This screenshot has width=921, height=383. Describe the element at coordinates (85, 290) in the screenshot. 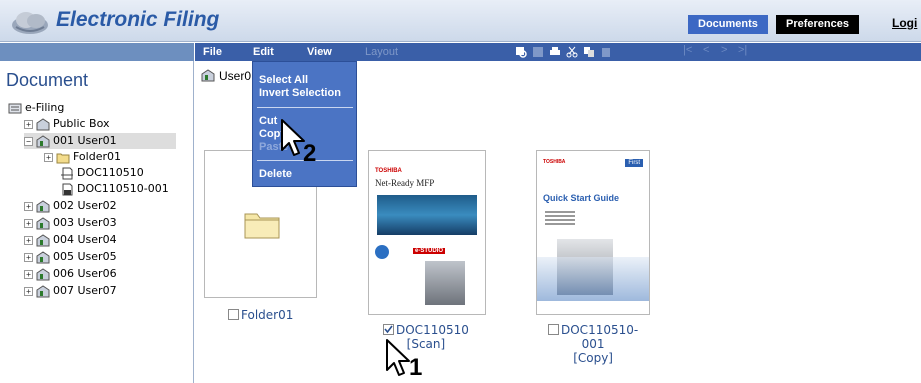

I see `tree-item-label: 007 User07` at that location.